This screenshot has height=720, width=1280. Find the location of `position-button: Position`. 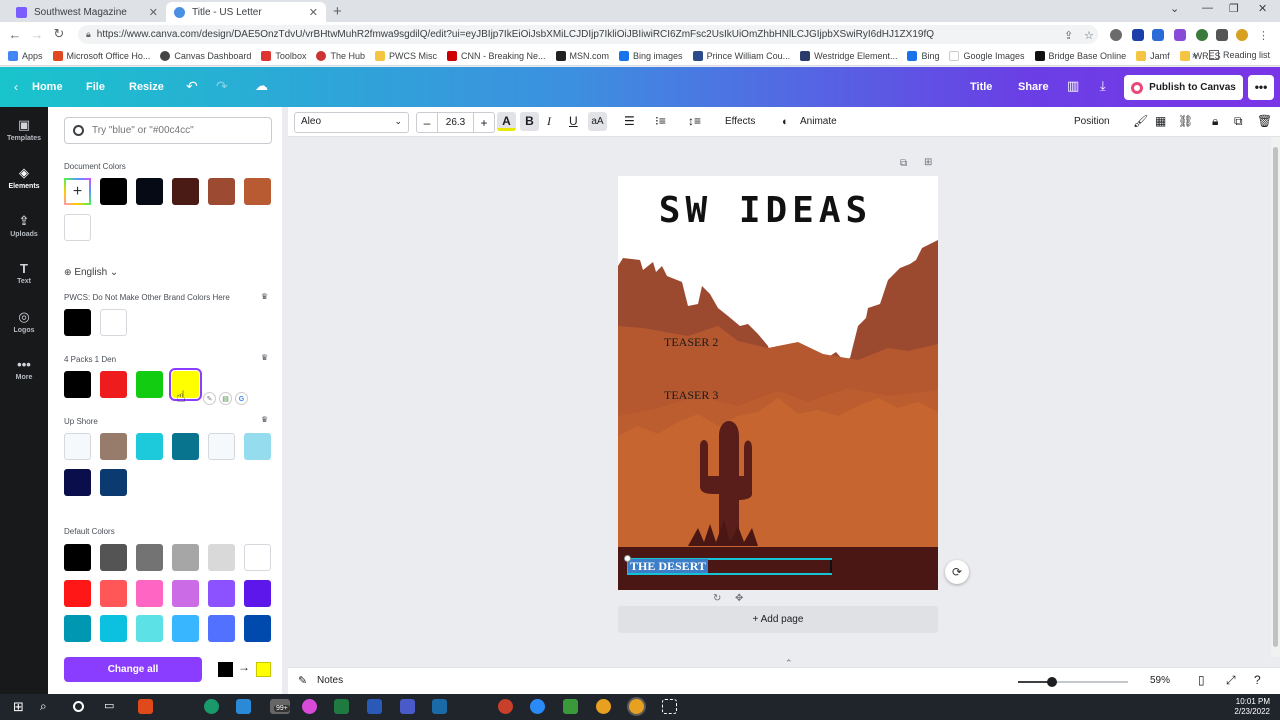

position-button: Position is located at coordinates (1092, 121).